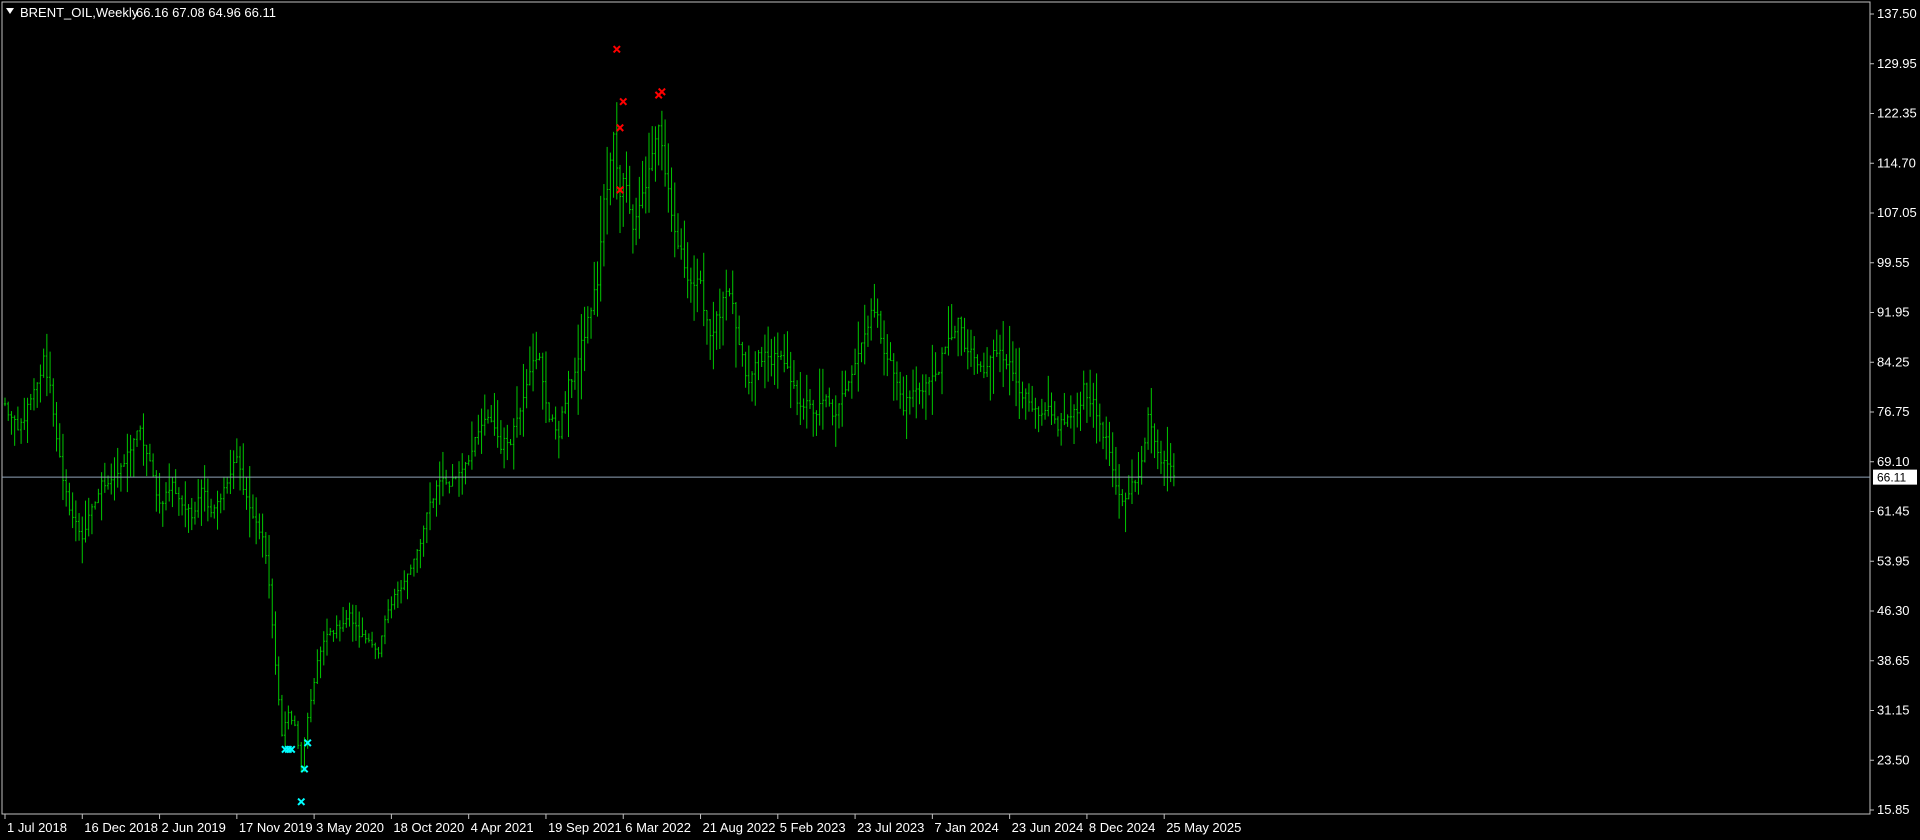  Describe the element at coordinates (194, 827) in the screenshot. I see `time-tick-label: 2 Jun 2019` at that location.